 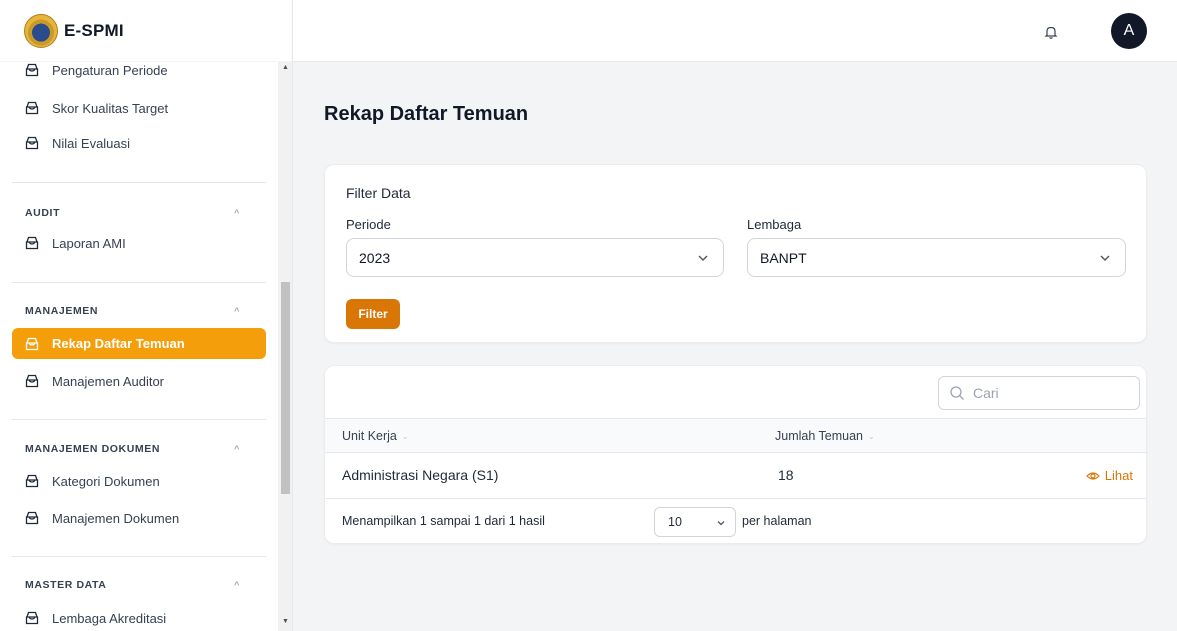 I want to click on sidebar-item-label: Pengaturan Periode, so click(x=110, y=70).